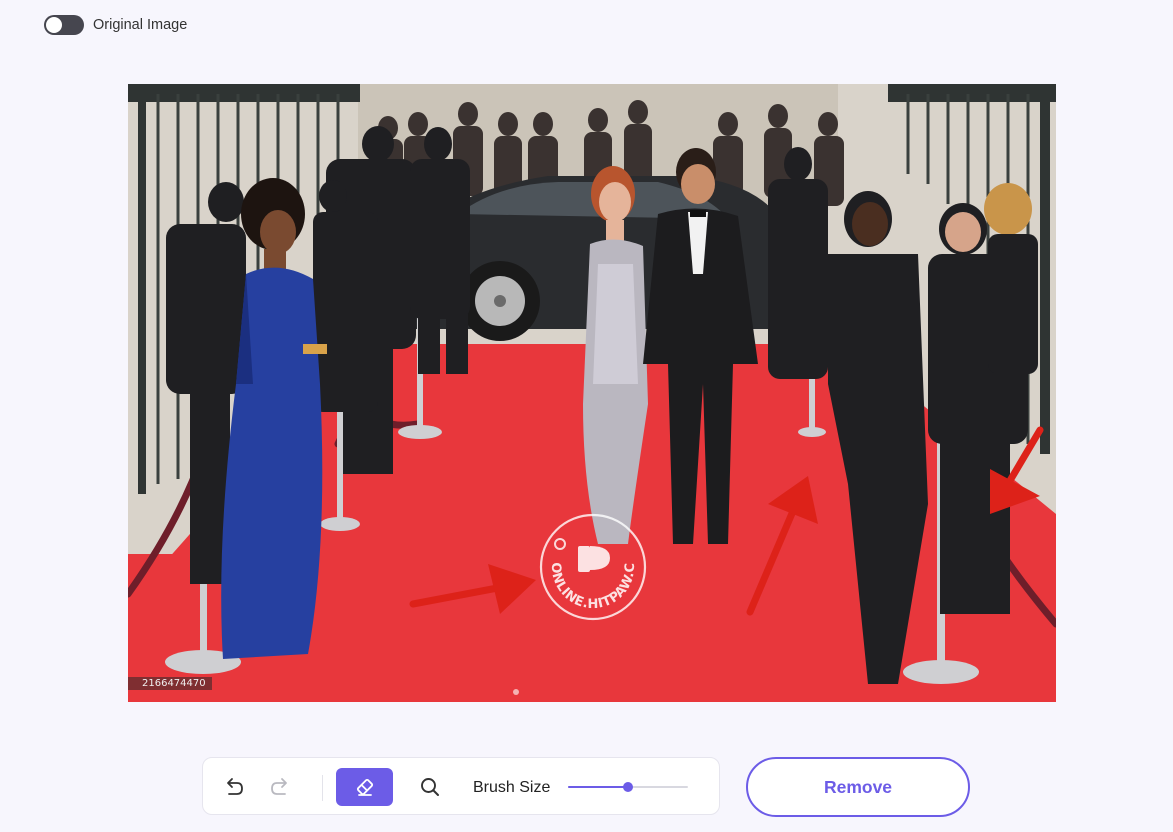 Image resolution: width=1173 pixels, height=832 pixels. I want to click on undo-icon, so click(235, 786).